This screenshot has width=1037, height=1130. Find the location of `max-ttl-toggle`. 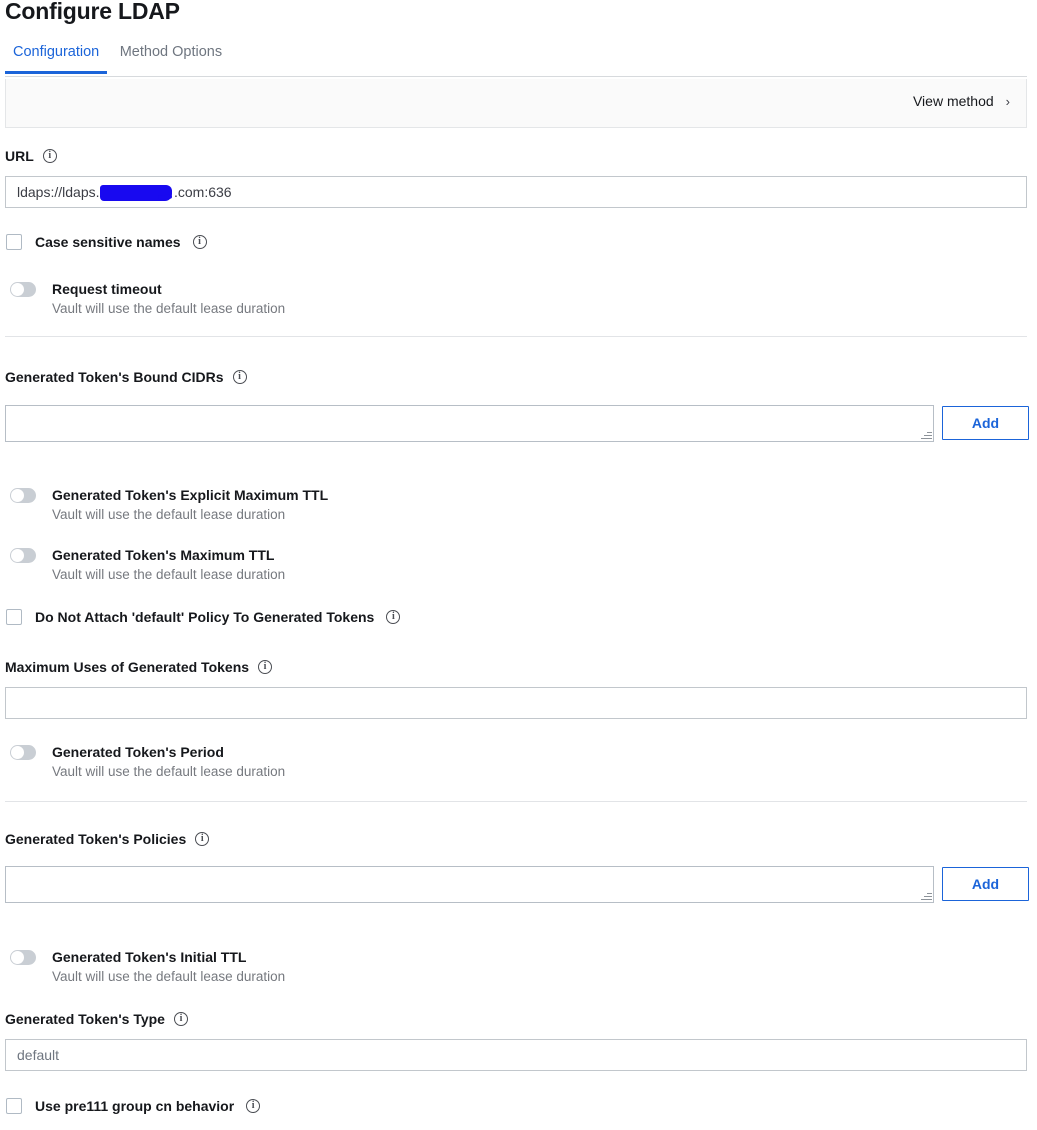

max-ttl-toggle is located at coordinates (23, 555).